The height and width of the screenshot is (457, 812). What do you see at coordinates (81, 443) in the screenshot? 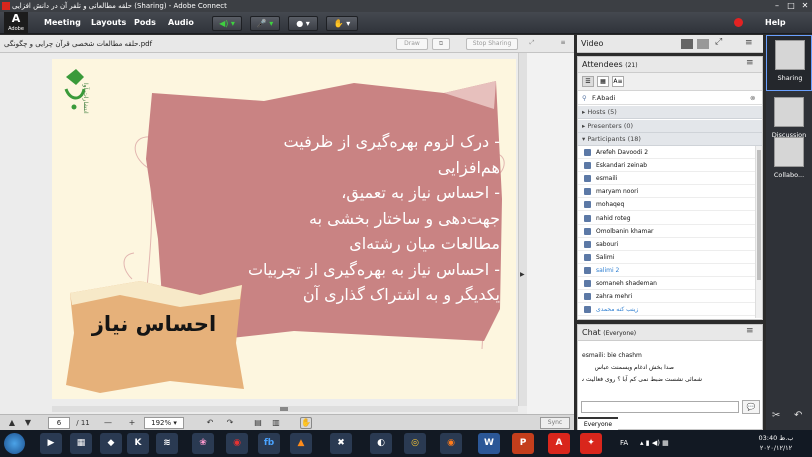
I see `file-explorer-icon: ▦` at bounding box center [81, 443].